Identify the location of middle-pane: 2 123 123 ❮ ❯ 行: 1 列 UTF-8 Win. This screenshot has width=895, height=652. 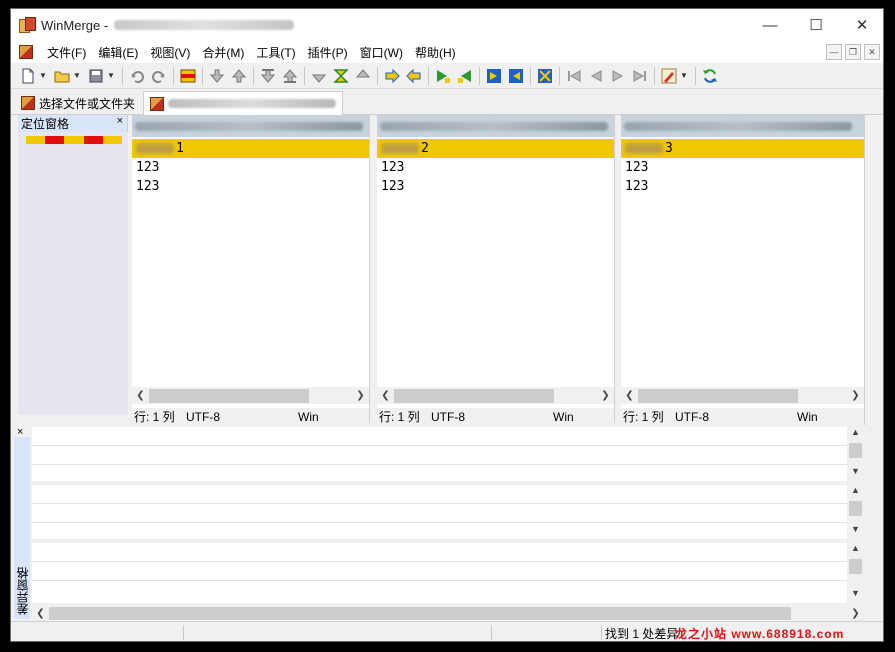
(496, 270).